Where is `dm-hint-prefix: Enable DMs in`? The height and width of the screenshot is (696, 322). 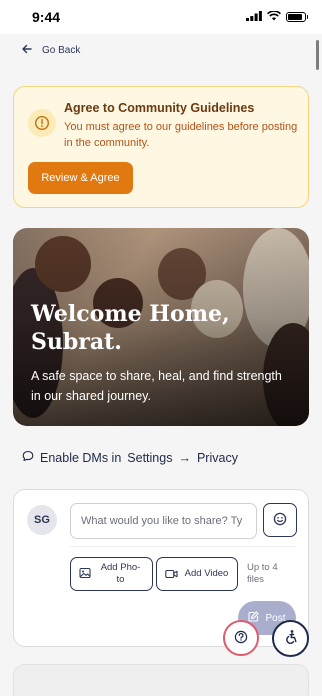 dm-hint-prefix: Enable DMs in is located at coordinates (81, 457).